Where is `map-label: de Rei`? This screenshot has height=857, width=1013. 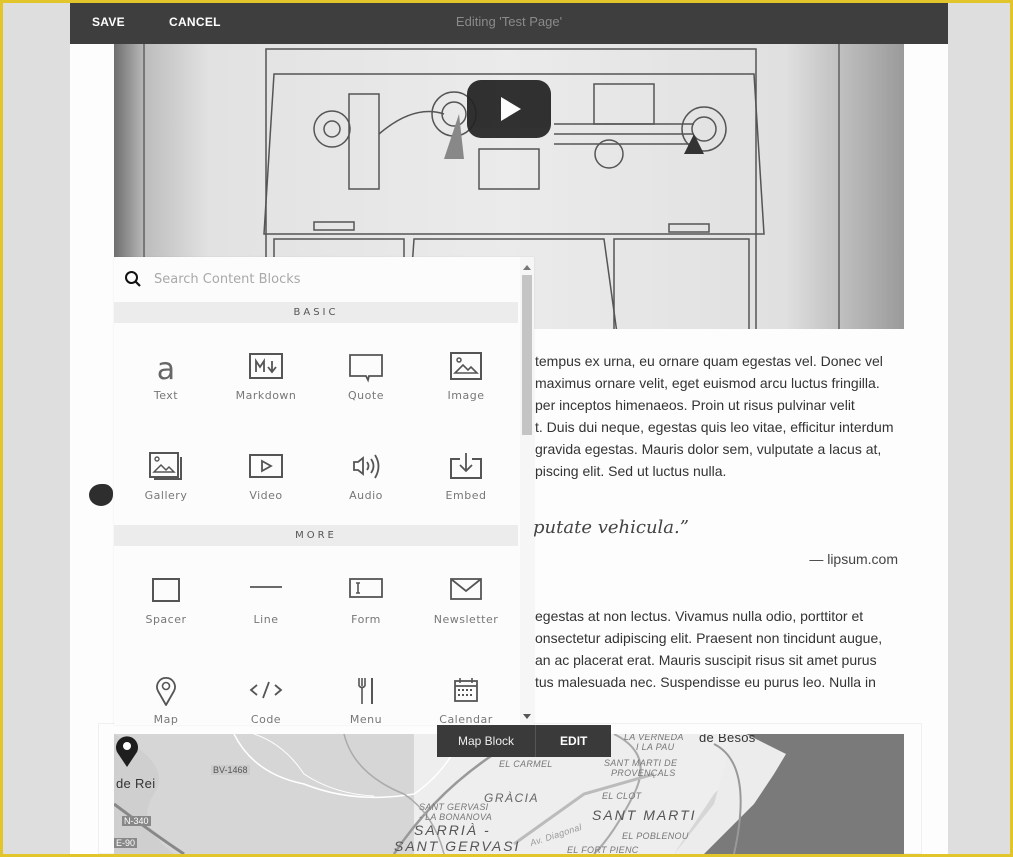
map-label: de Rei is located at coordinates (136, 783).